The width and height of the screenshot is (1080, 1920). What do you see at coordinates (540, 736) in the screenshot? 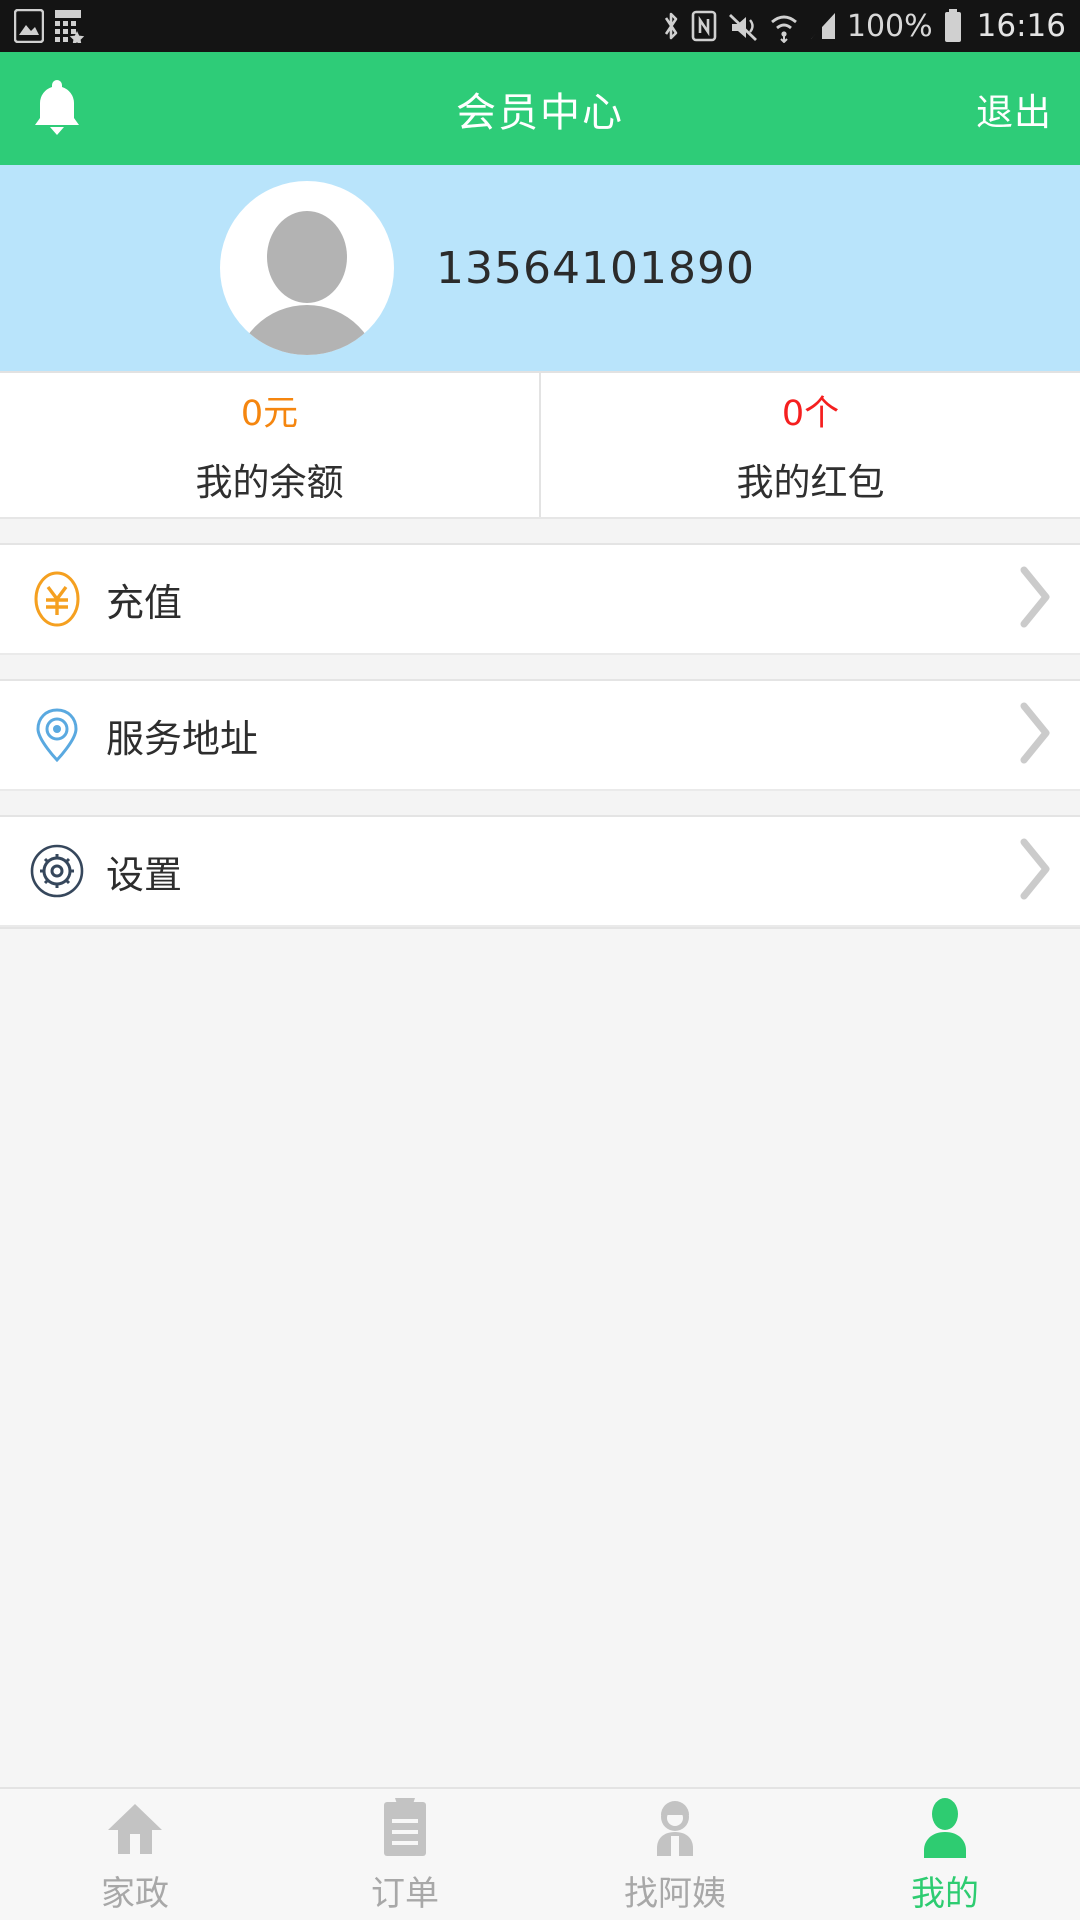
I see `menu-item-service-address: 服务地址` at bounding box center [540, 736].